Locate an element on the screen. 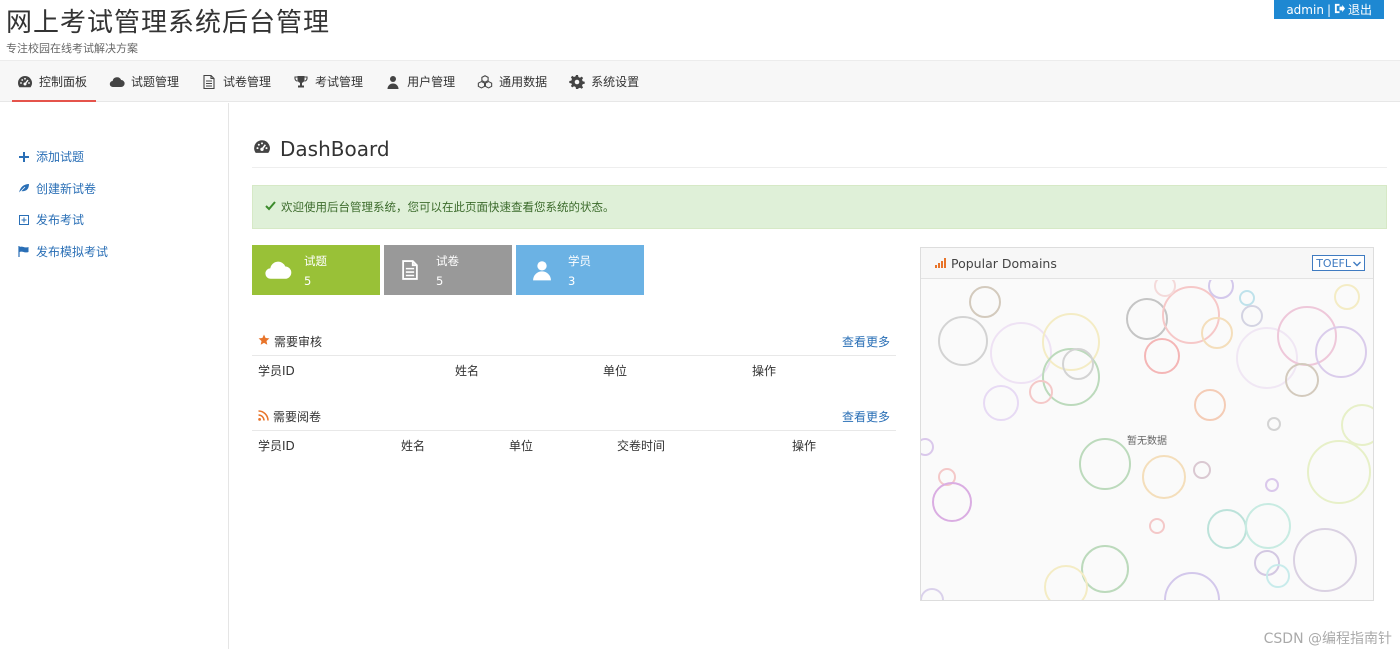  nav-item-dashboard: 控制面板 is located at coordinates (52, 81).